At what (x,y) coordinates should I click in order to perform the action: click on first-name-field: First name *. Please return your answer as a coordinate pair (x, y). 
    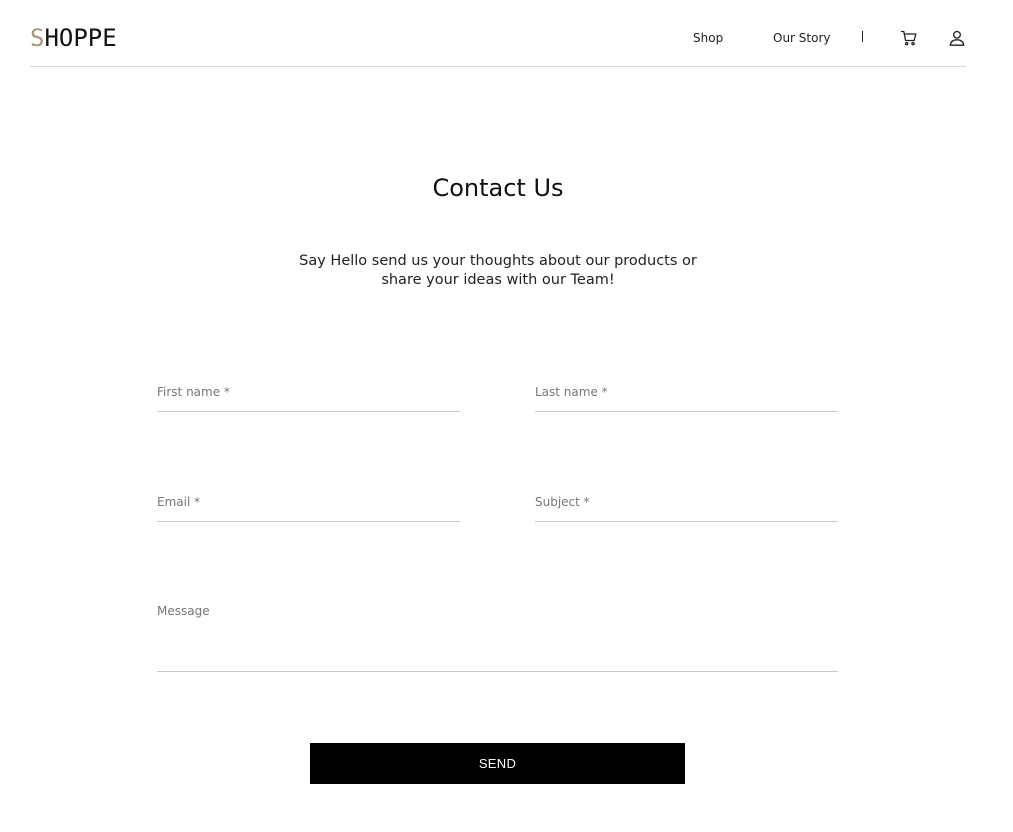
    Looking at the image, I should click on (308, 398).